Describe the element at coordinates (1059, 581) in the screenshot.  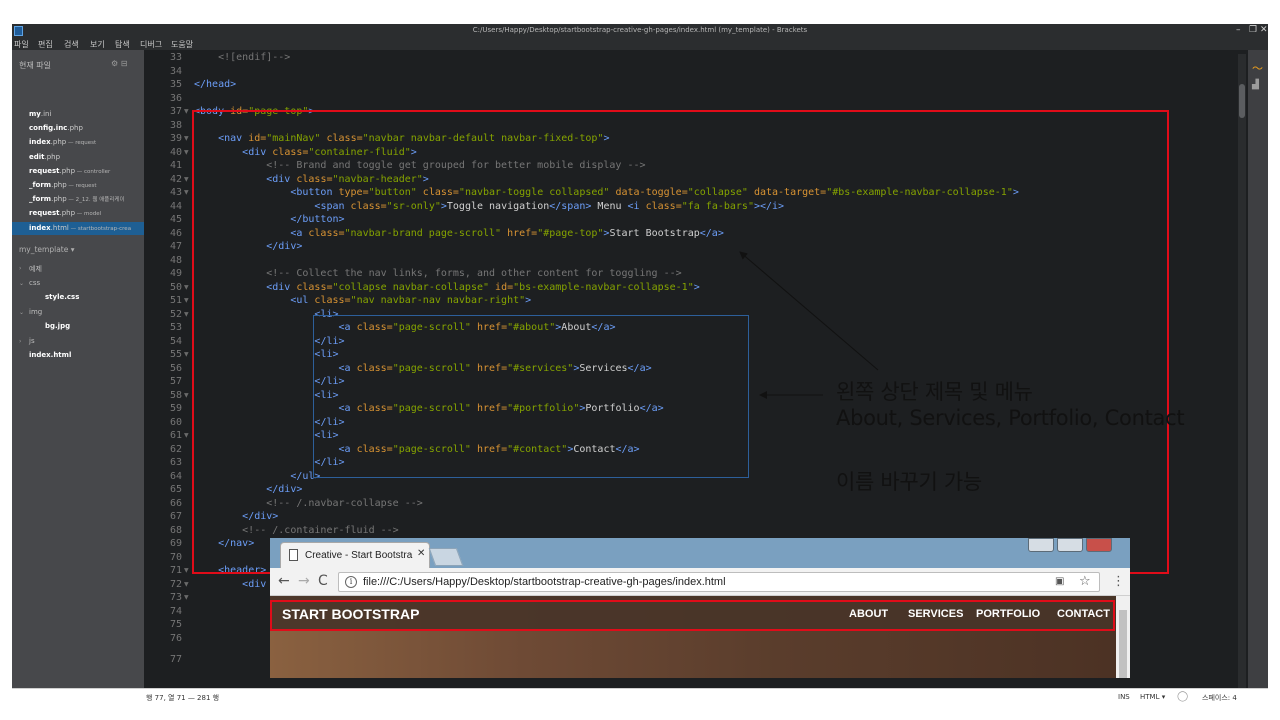
I see `translate-icon: ▣` at that location.